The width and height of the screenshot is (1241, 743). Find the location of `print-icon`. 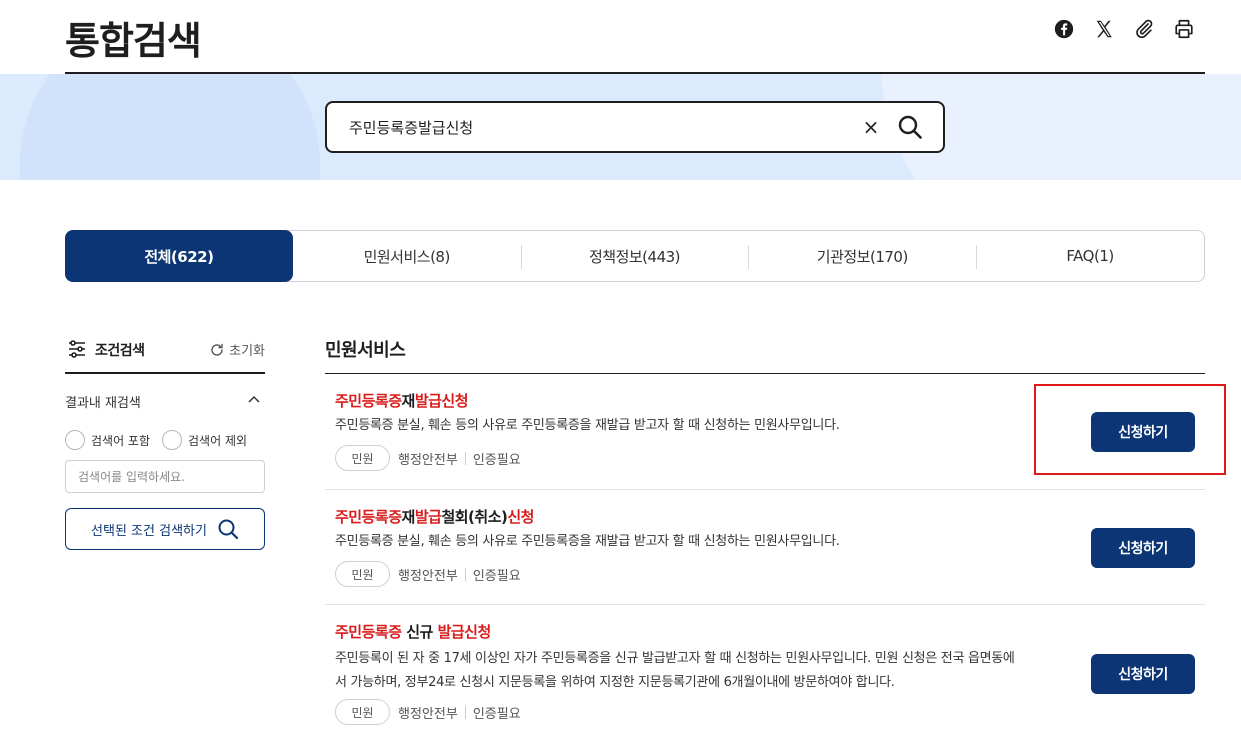

print-icon is located at coordinates (1184, 29).